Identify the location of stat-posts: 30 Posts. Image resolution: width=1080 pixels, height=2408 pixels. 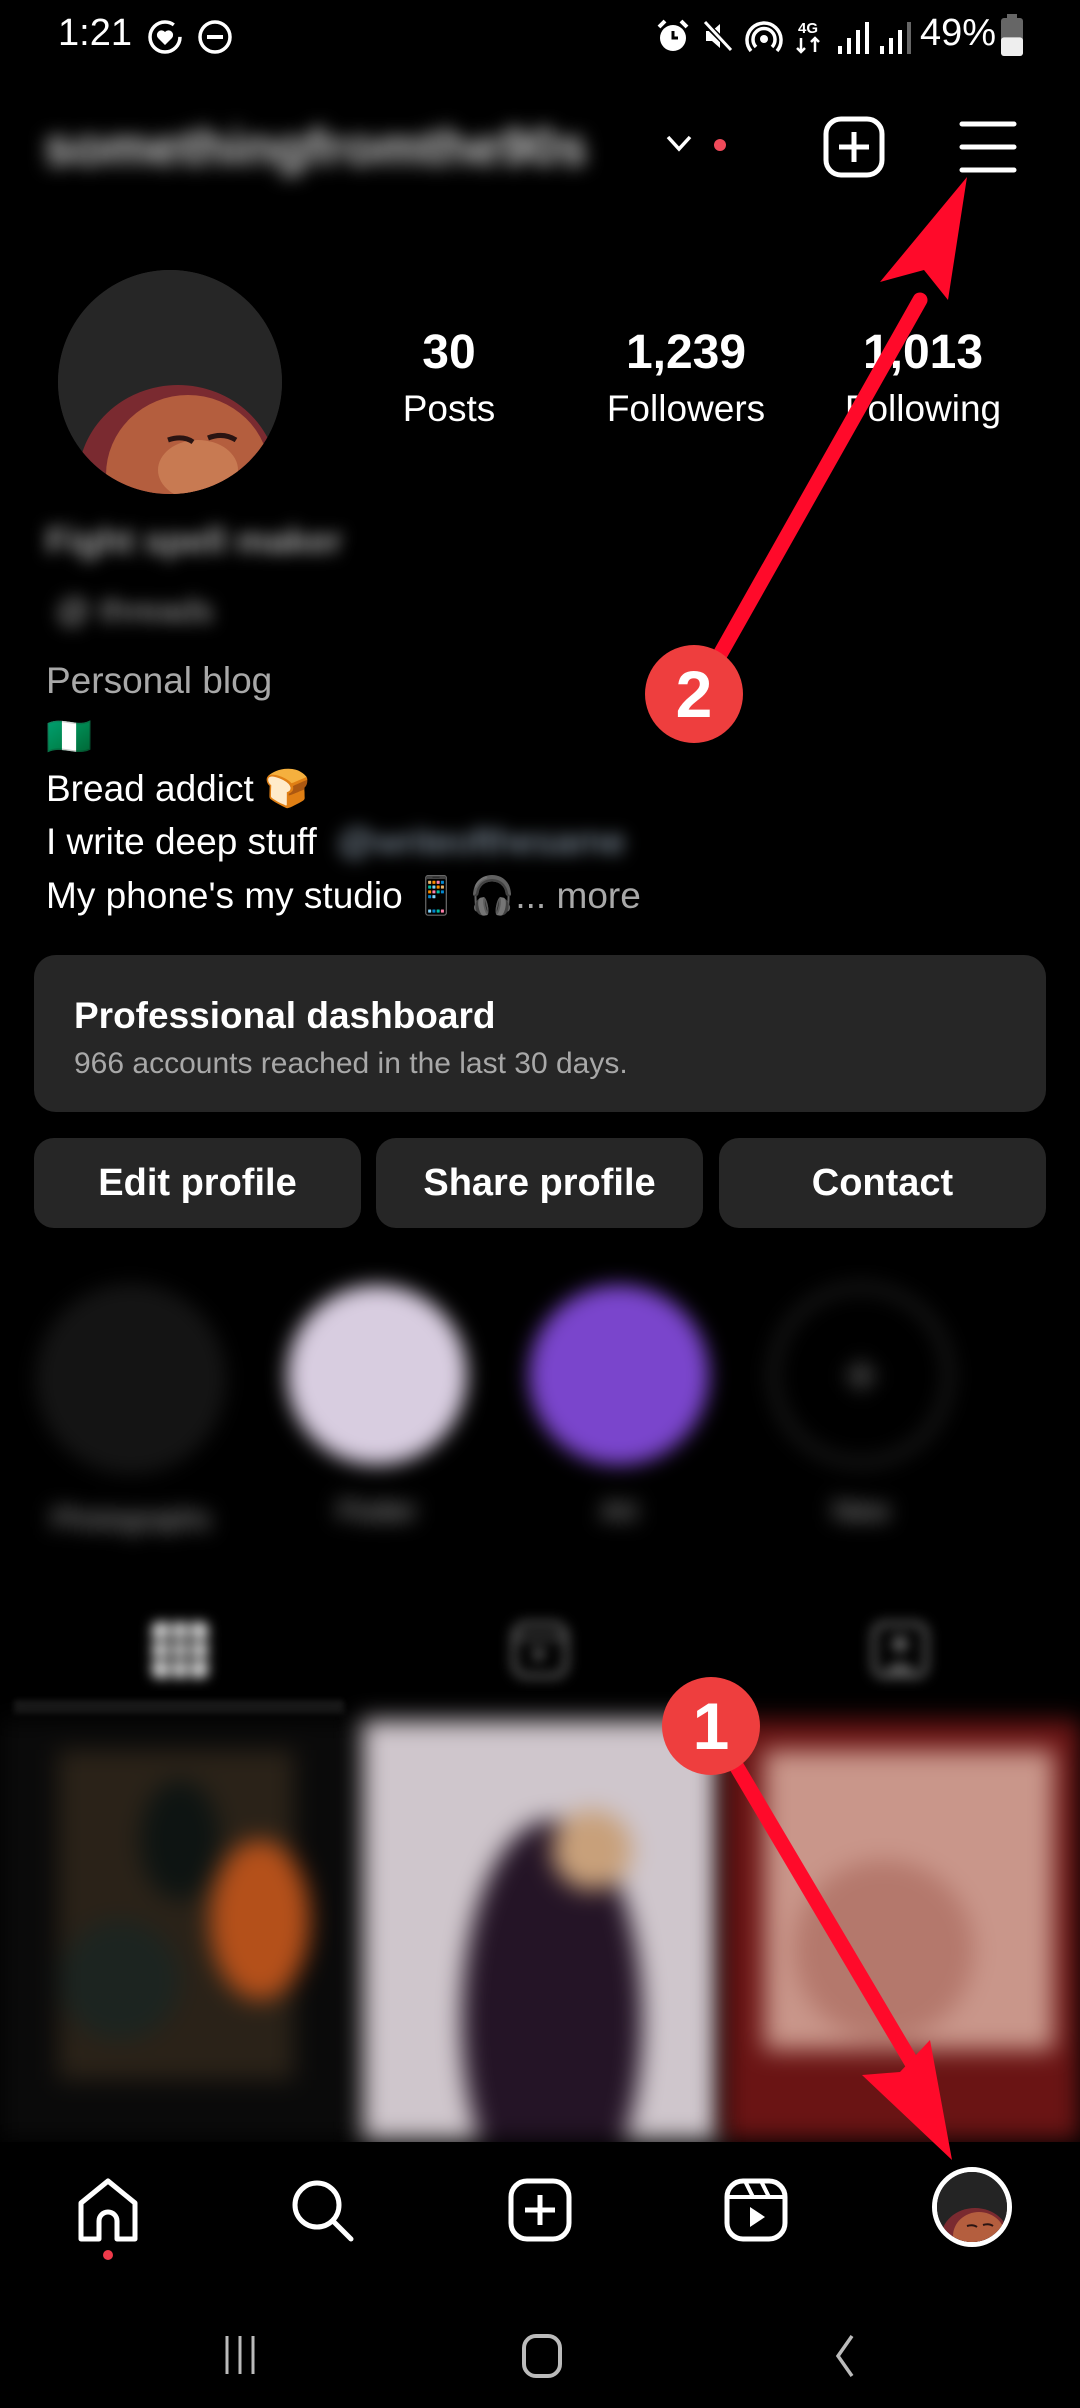
(449, 377).